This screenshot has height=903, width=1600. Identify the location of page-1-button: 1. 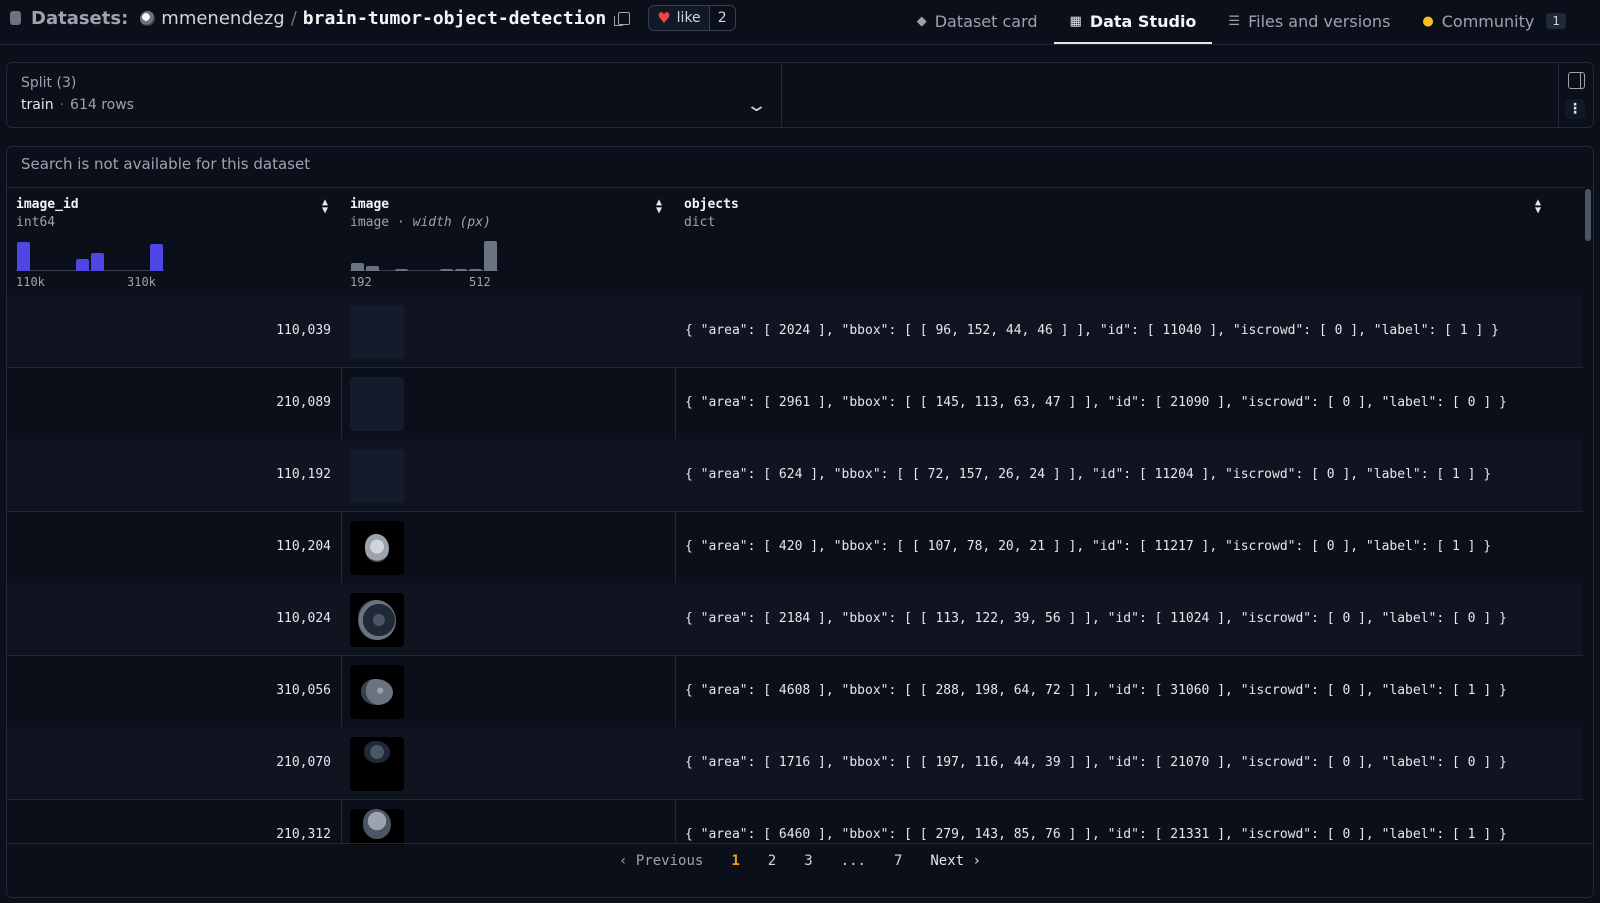
(735, 861).